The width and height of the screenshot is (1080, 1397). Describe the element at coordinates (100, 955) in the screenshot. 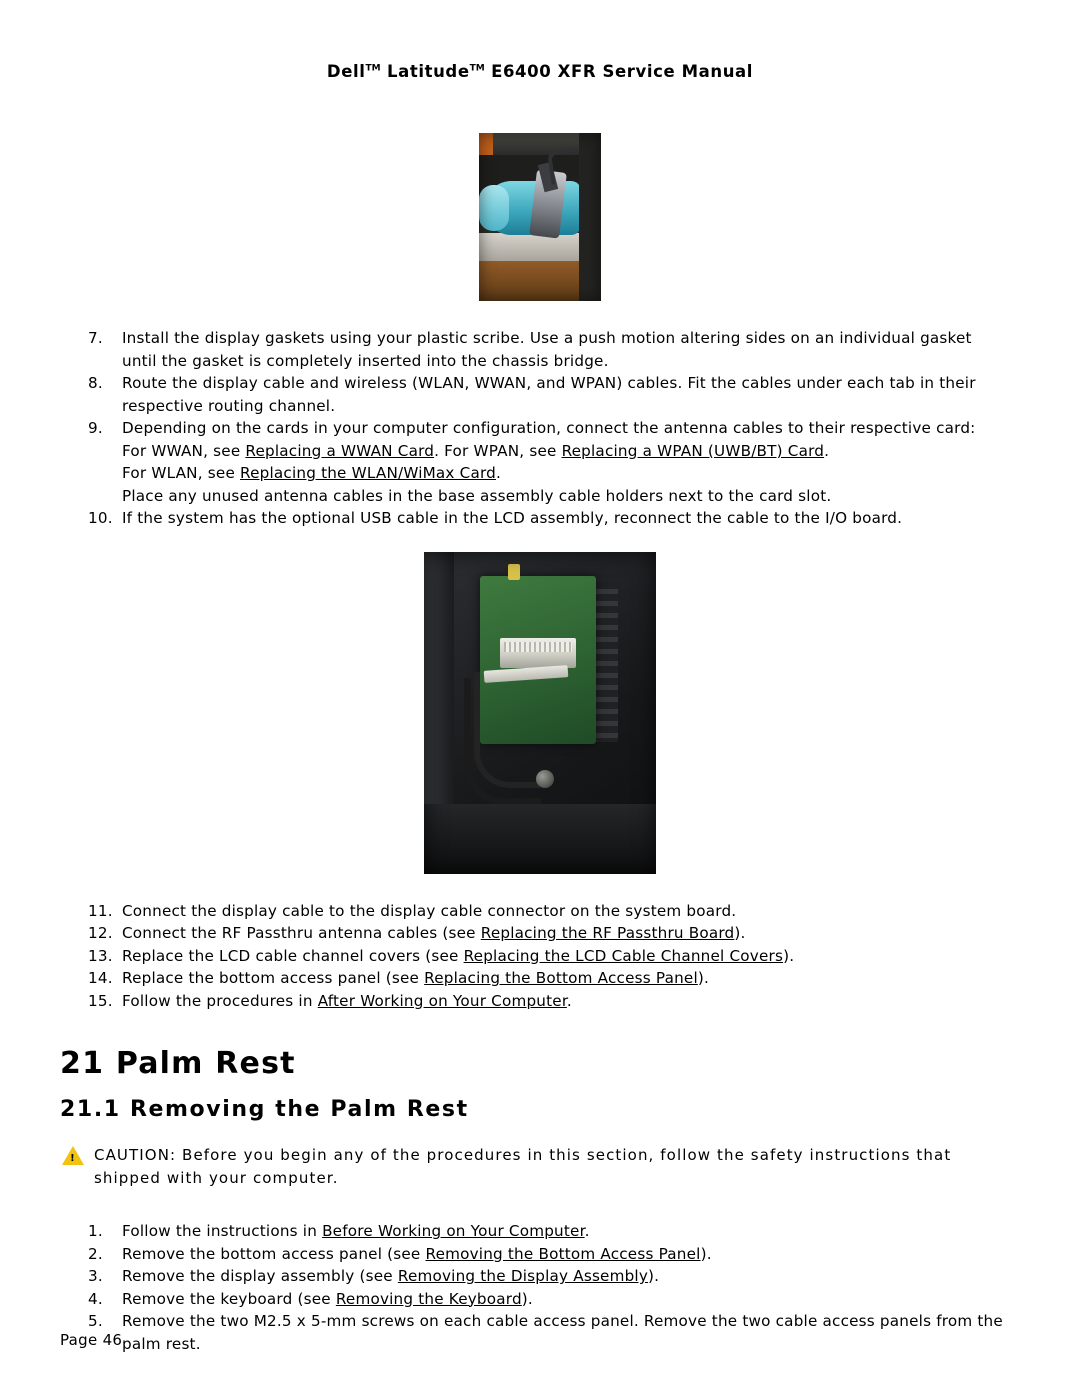

I see `step-number: 13.` at that location.